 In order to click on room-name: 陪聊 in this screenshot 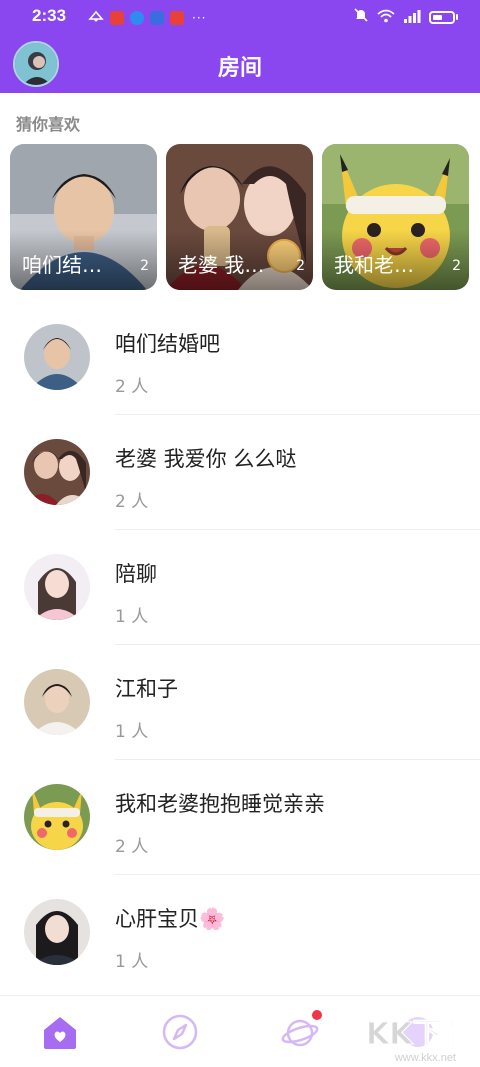, I will do `click(136, 574)`.